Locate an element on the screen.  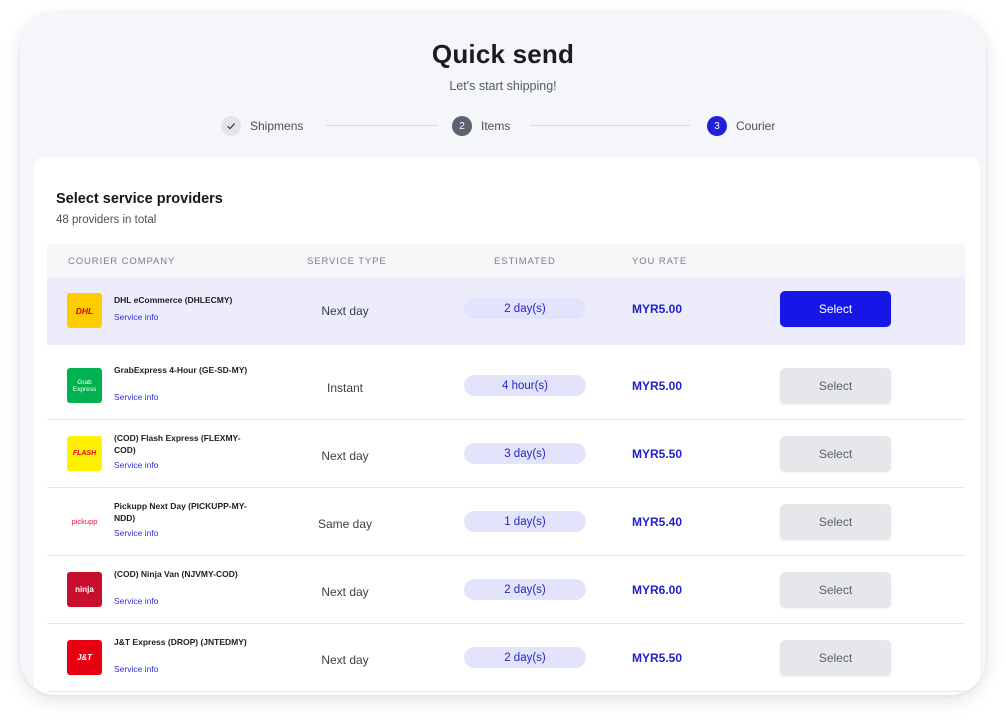
step-shipments: Shipmens is located at coordinates (262, 126).